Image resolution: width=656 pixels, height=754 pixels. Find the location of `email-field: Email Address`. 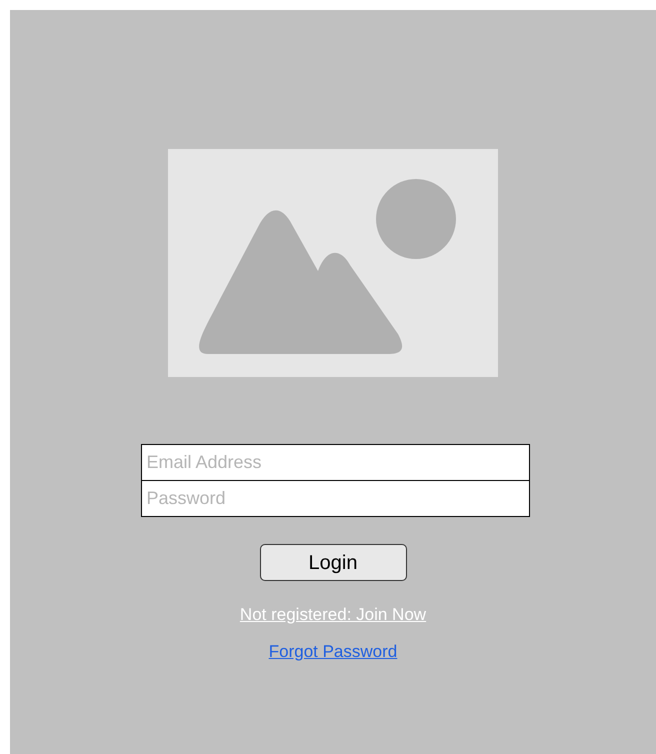

email-field: Email Address is located at coordinates (335, 462).